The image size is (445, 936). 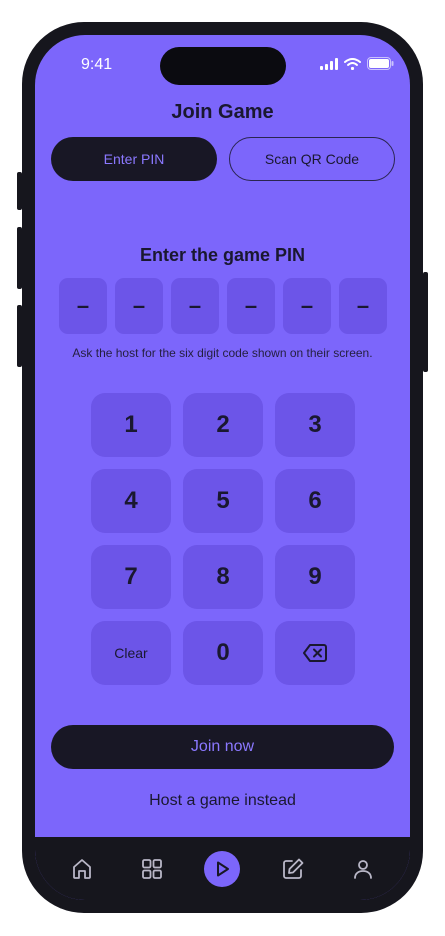 I want to click on key-8: 8, so click(x=223, y=577).